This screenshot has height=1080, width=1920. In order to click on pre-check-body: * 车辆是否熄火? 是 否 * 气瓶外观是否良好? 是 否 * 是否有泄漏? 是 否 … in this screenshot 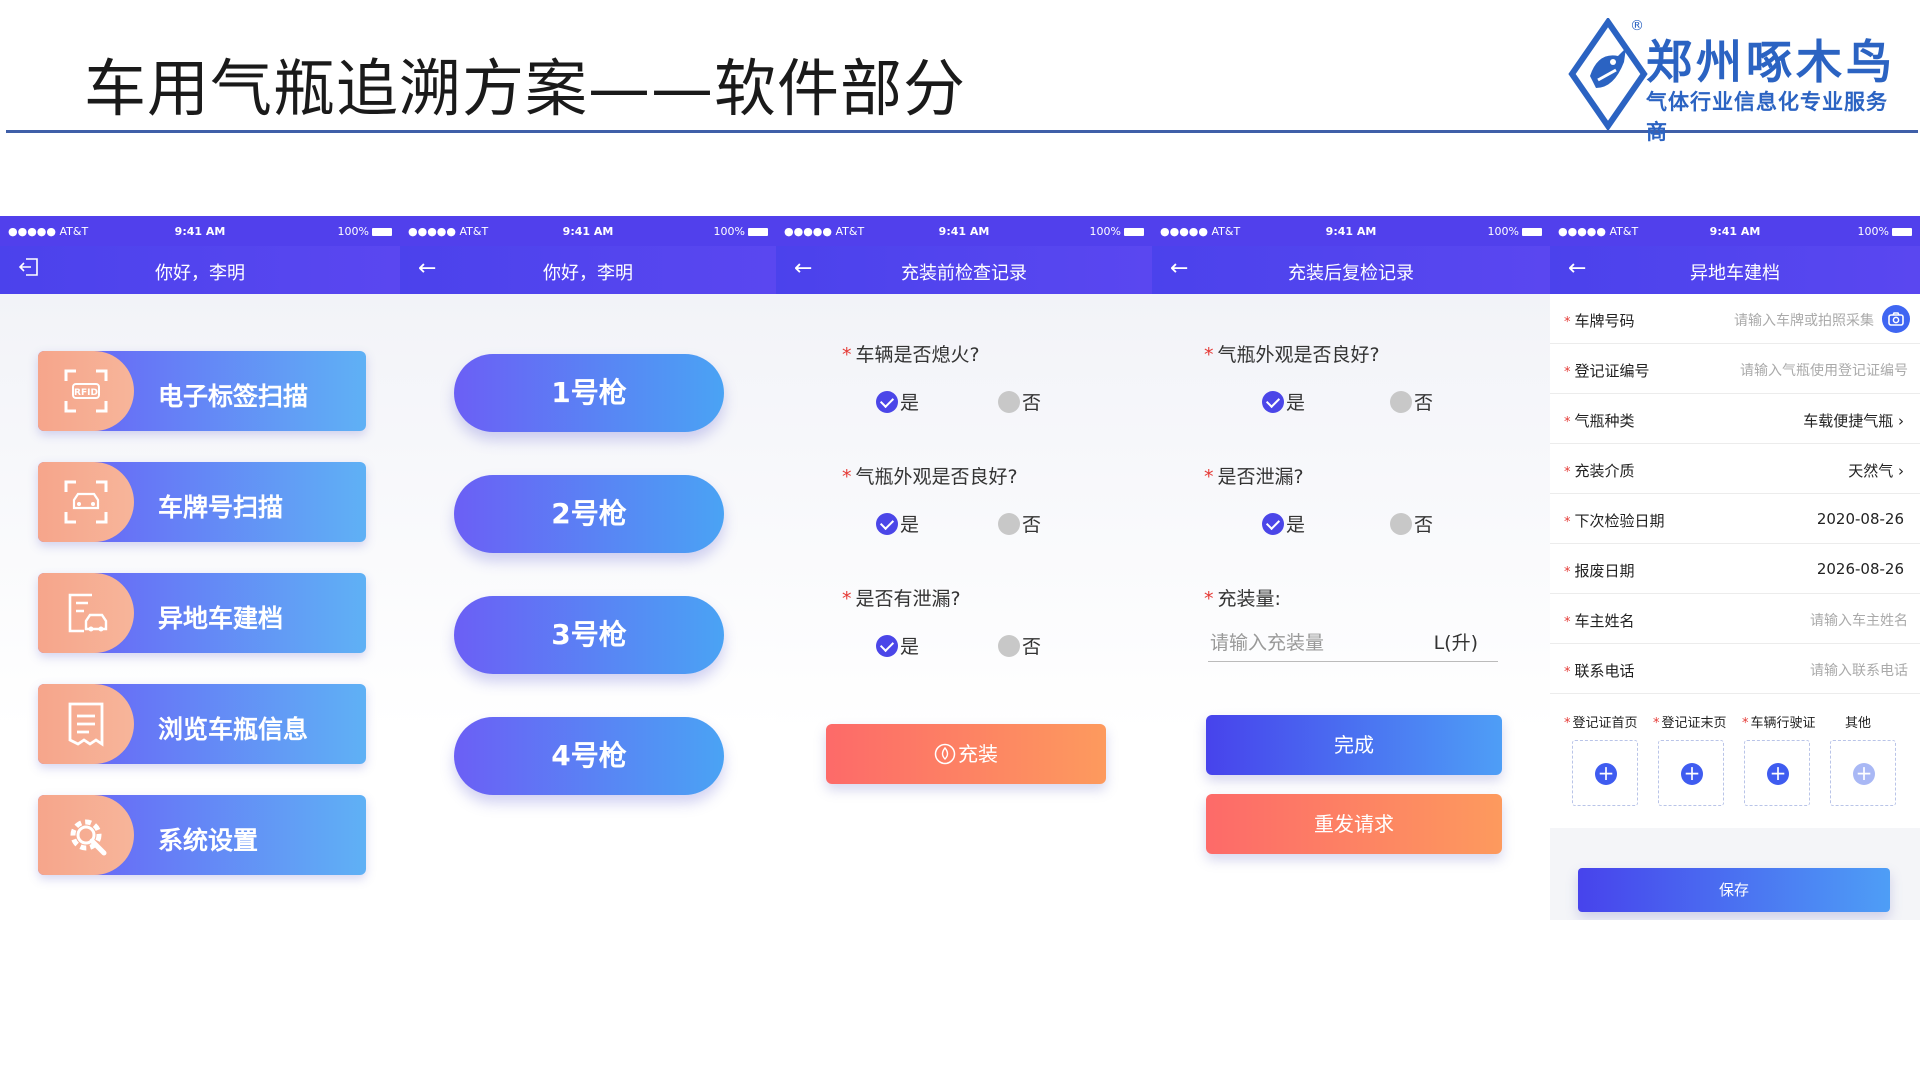, I will do `click(964, 607)`.